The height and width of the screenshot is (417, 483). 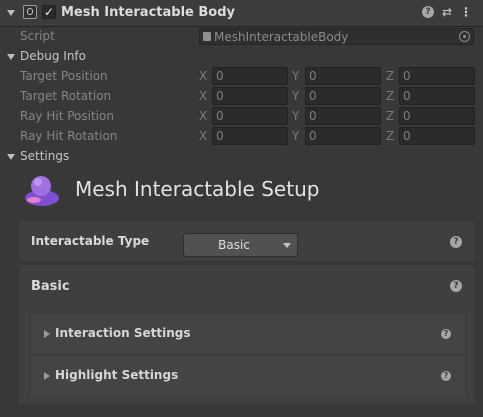 What do you see at coordinates (69, 136) in the screenshot?
I see `ray-hit-rotation-label: Ray Hit Rotation` at bounding box center [69, 136].